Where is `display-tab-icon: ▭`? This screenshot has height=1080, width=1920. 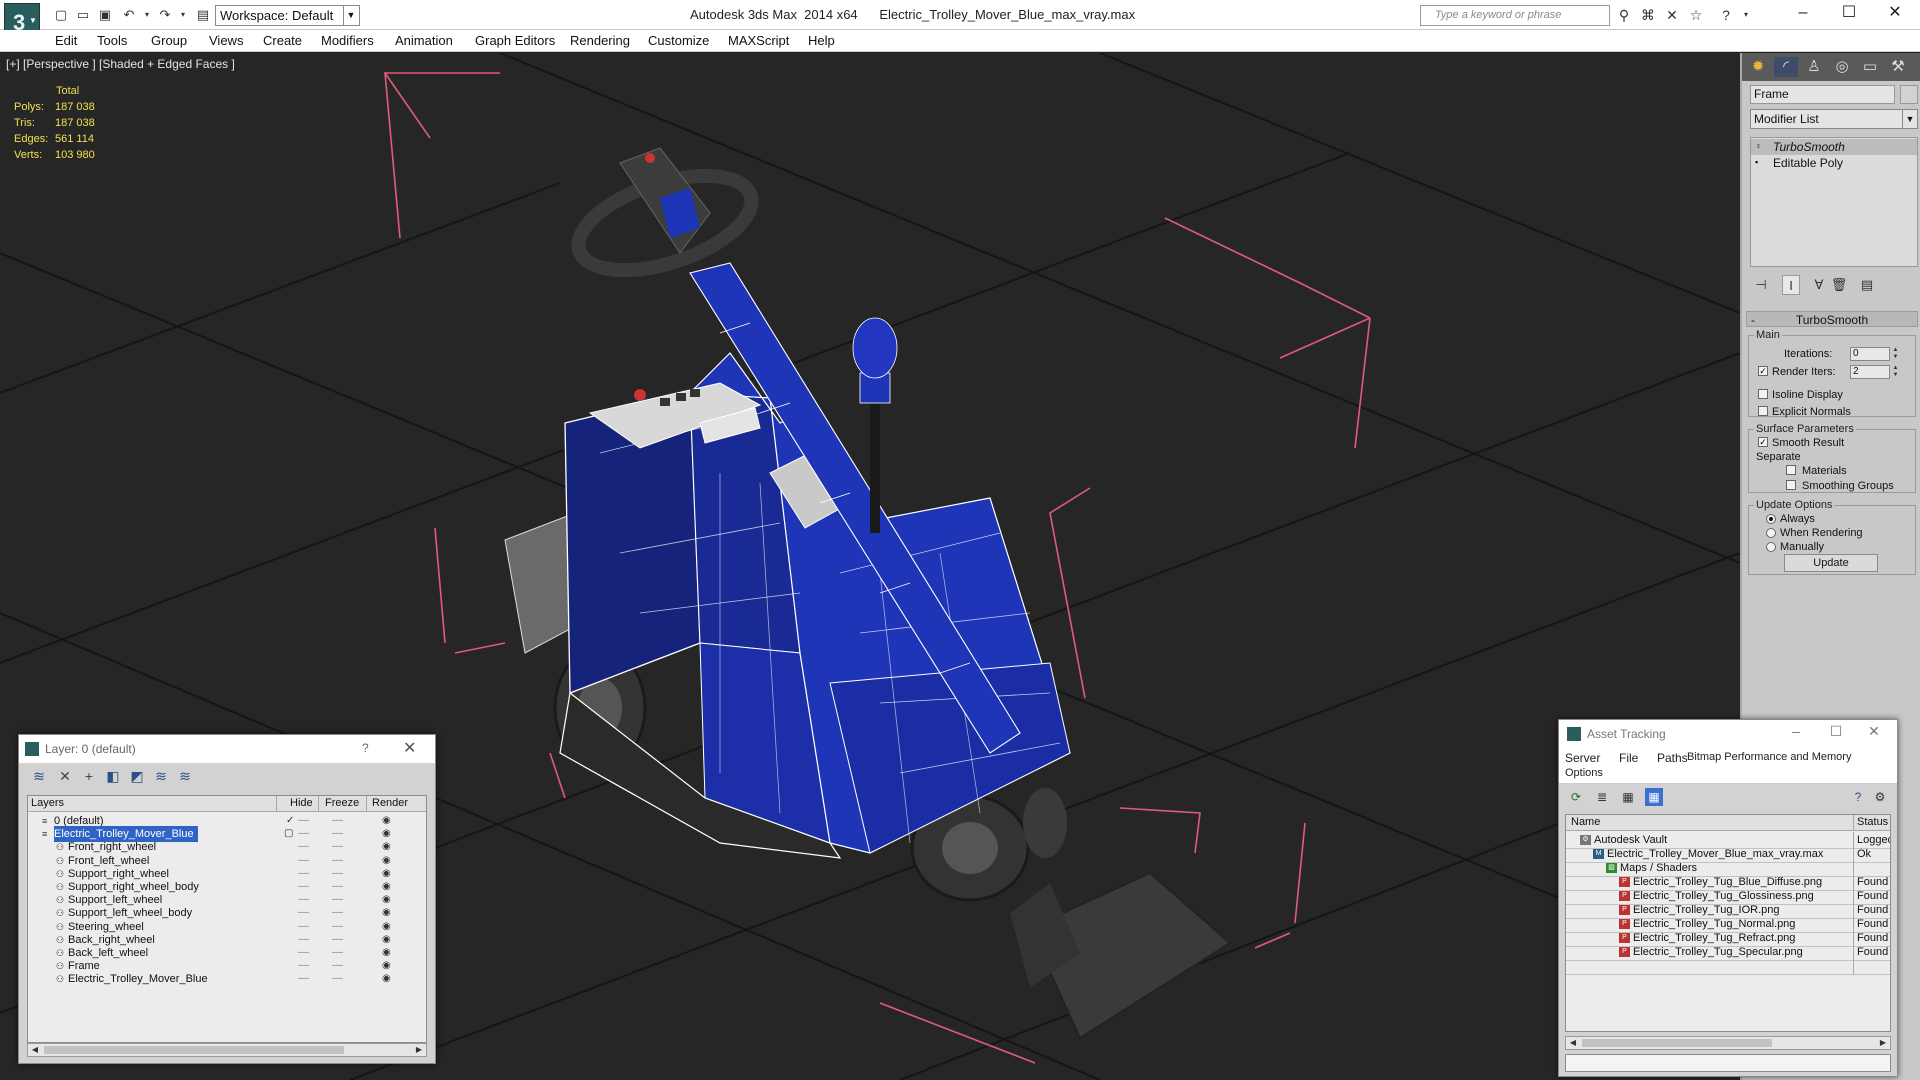 display-tab-icon: ▭ is located at coordinates (1870, 67).